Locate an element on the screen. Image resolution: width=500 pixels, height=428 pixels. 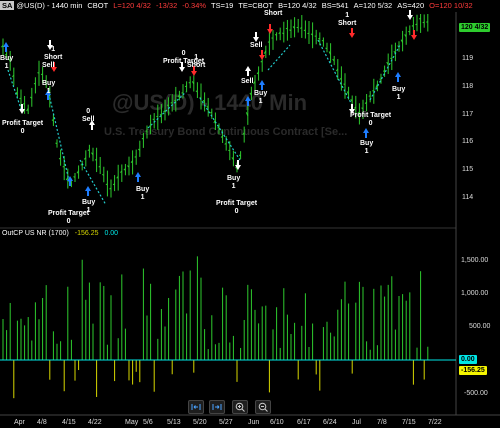
date-label: 5/6 is located at coordinates (148, 422).